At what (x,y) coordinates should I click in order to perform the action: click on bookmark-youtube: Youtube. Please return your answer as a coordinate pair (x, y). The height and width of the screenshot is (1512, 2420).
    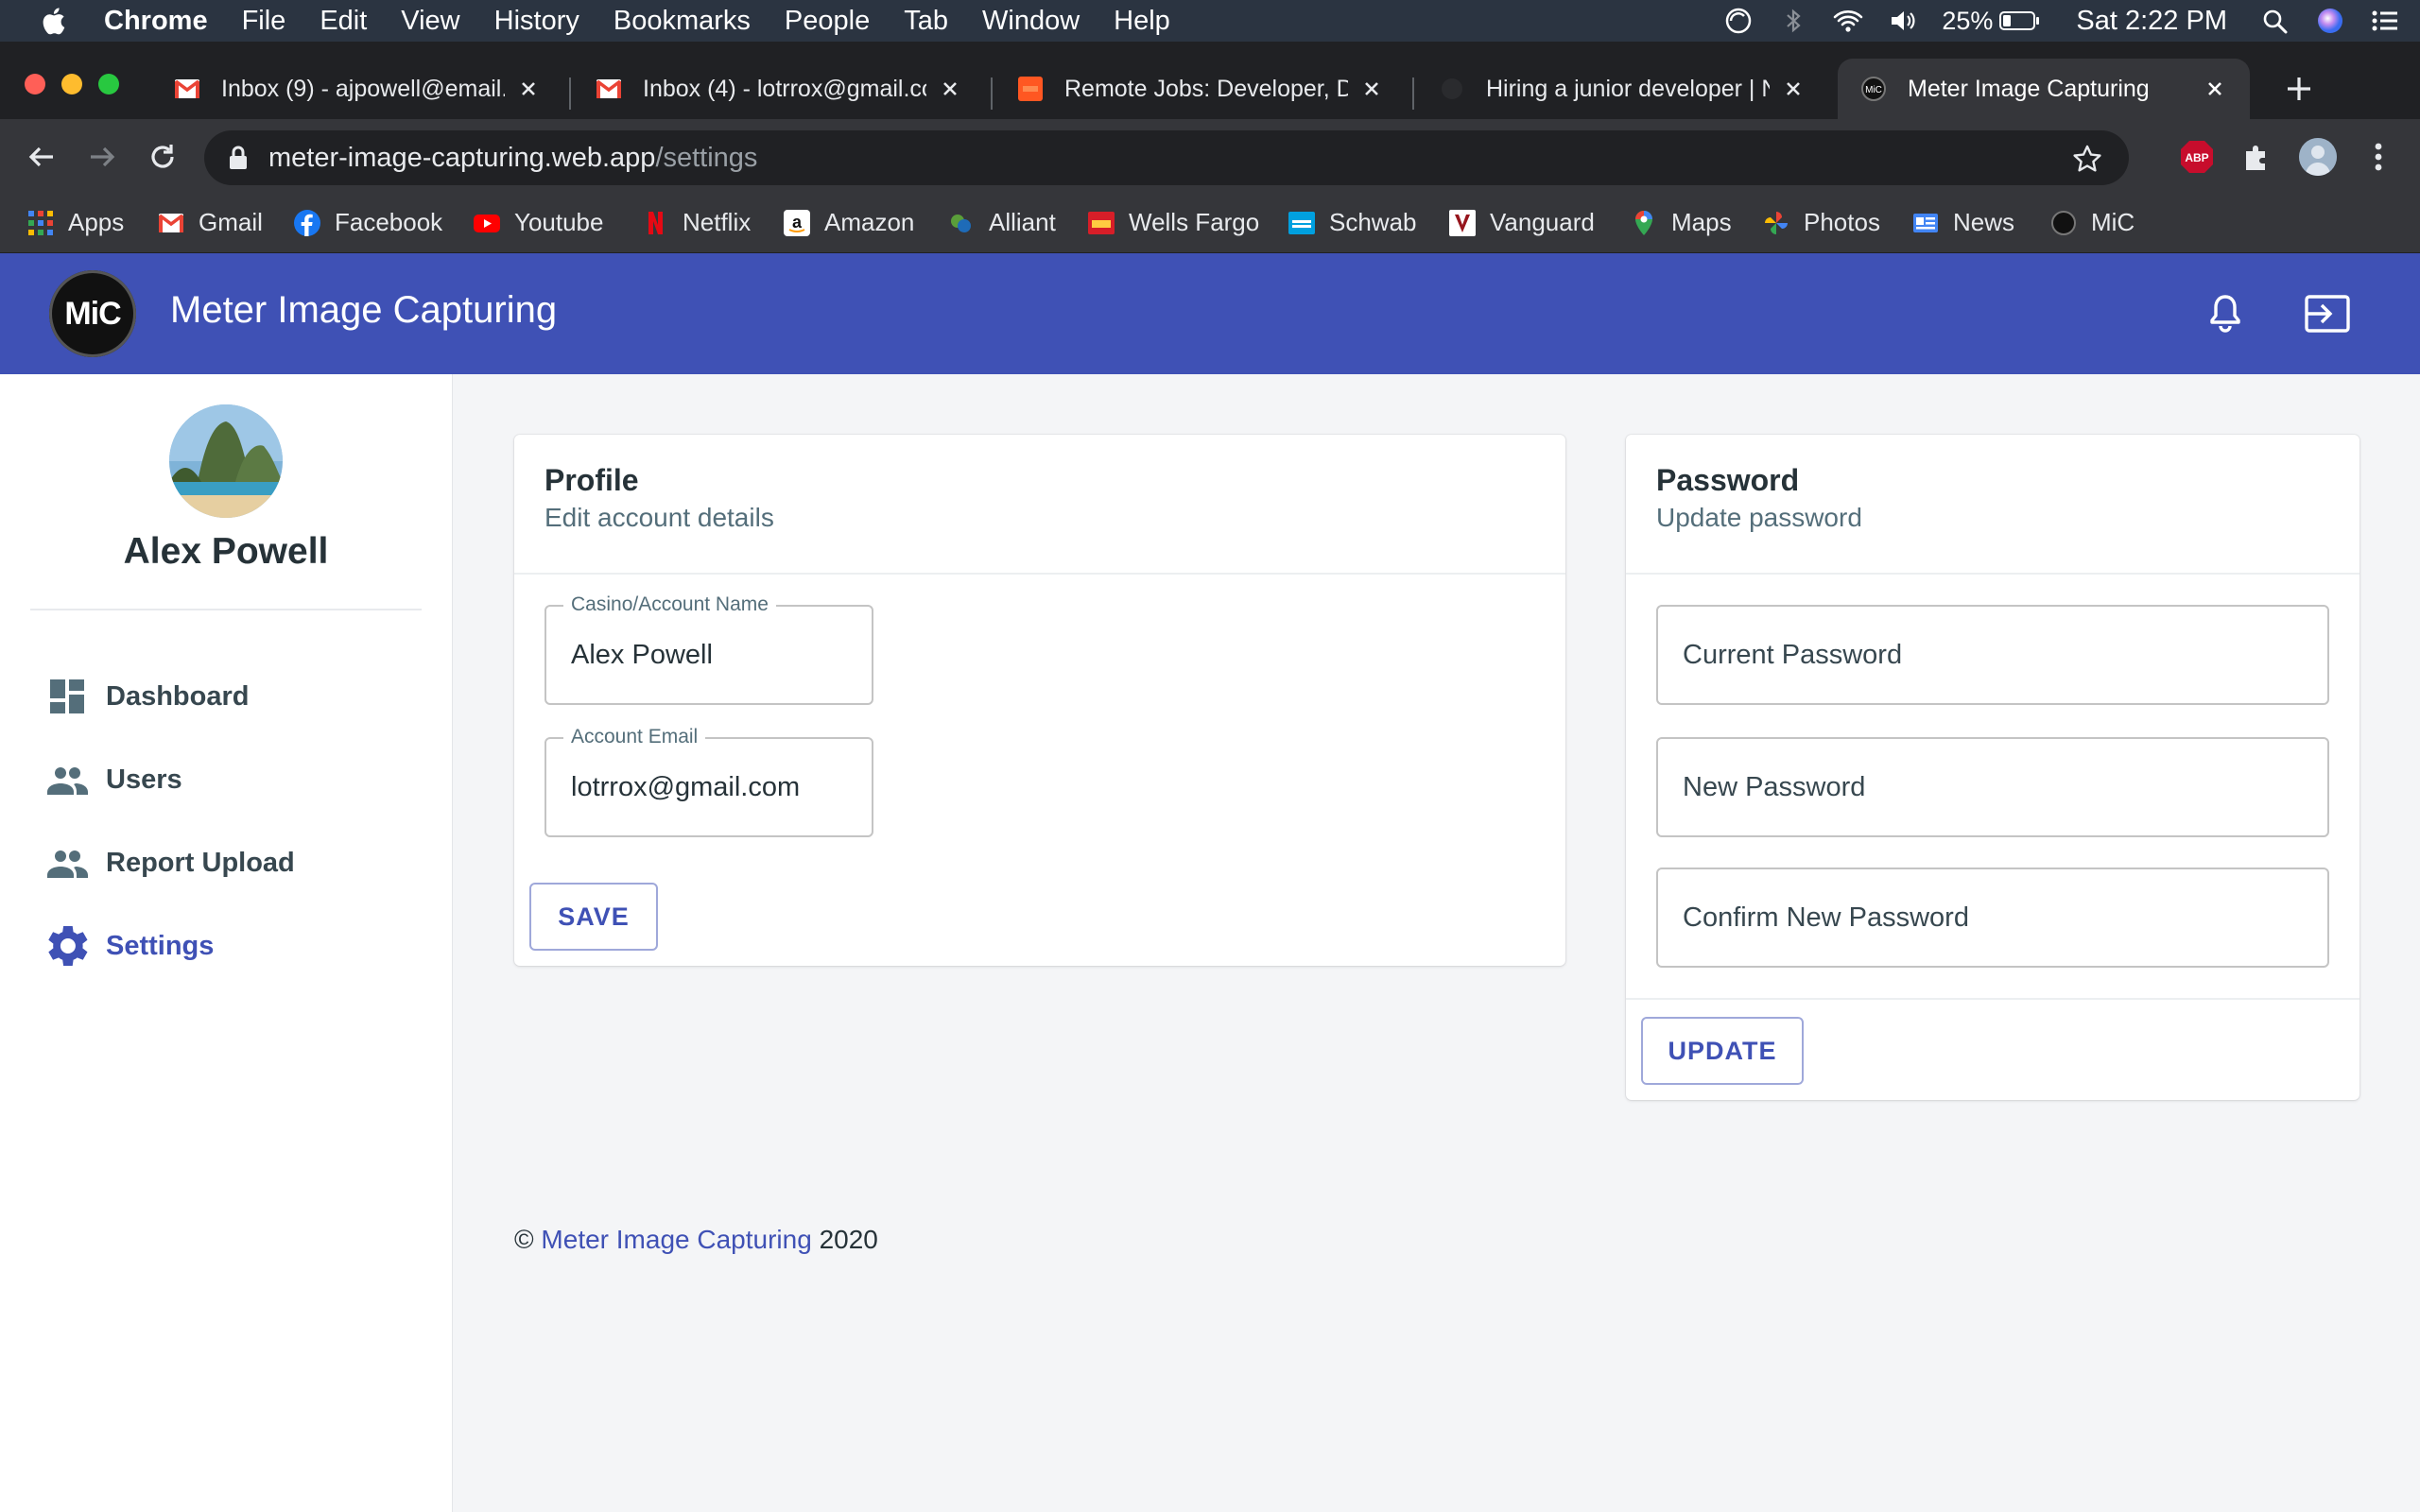
    Looking at the image, I should click on (538, 222).